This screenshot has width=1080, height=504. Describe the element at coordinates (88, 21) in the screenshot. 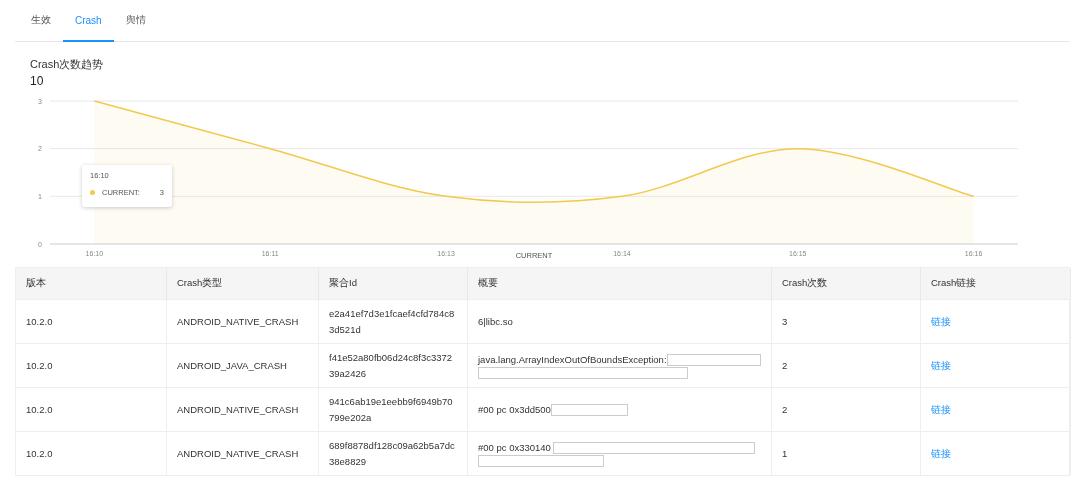

I see `tab: Crash` at that location.